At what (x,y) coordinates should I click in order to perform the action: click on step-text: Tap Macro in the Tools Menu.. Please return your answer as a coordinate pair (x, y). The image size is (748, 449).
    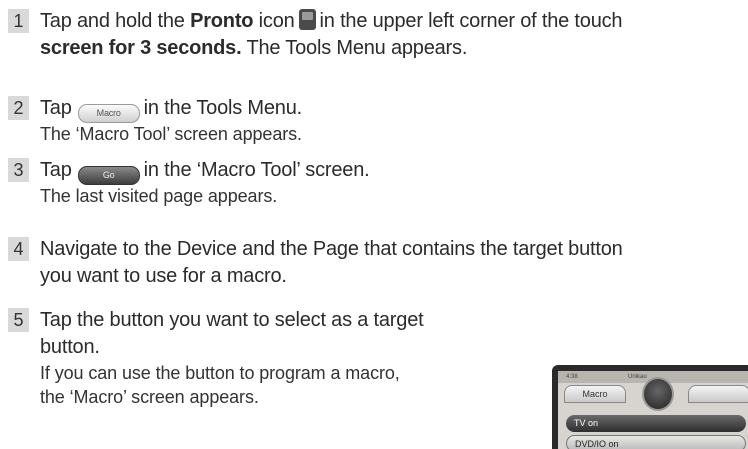
    Looking at the image, I should click on (171, 109).